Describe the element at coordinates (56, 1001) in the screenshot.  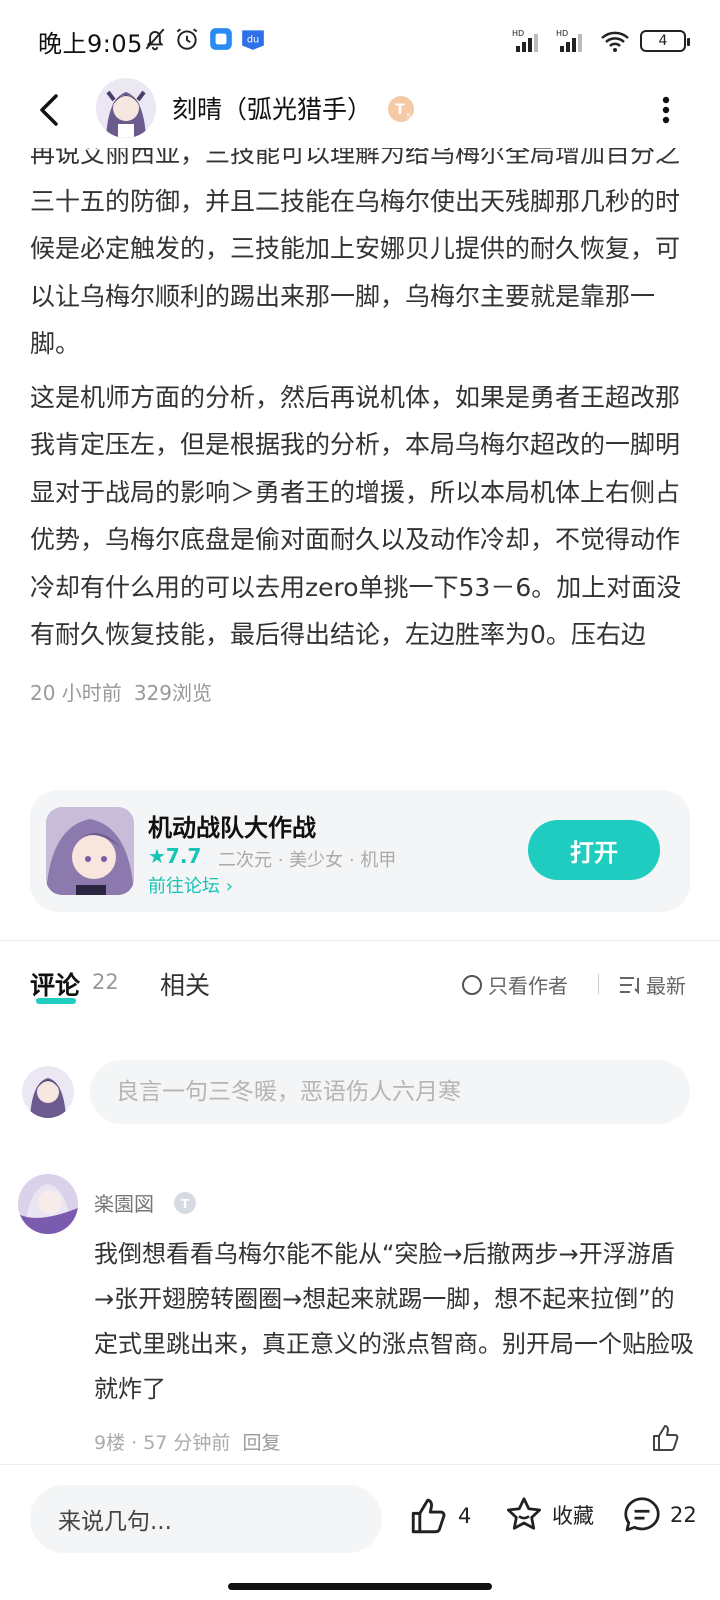
I see `active-tab-indicator` at that location.